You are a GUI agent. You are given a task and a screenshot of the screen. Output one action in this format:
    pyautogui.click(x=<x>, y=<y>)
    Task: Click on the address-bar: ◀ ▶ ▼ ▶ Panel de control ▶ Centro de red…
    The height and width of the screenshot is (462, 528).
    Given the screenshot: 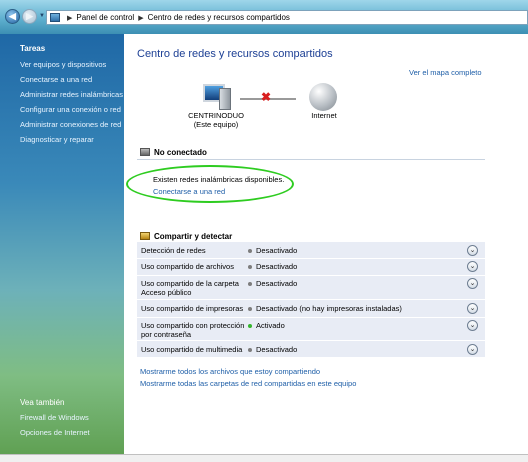 What is the action you would take?
    pyautogui.click(x=264, y=17)
    